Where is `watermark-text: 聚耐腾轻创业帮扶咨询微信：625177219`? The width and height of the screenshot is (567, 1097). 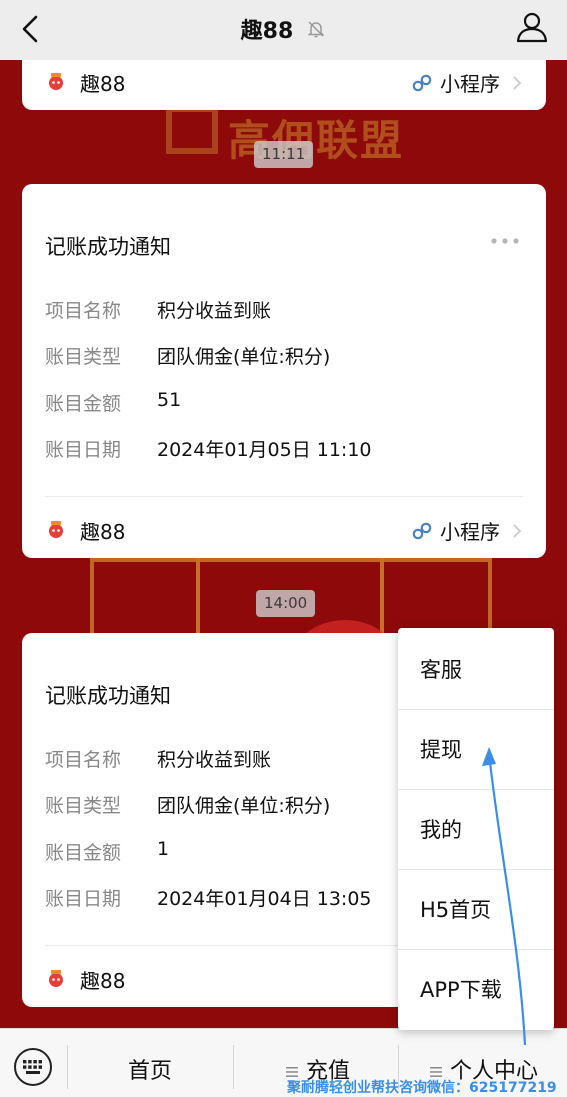
watermark-text: 聚耐腾轻创业帮扶咨询微信：625177219 is located at coordinates (422, 1088).